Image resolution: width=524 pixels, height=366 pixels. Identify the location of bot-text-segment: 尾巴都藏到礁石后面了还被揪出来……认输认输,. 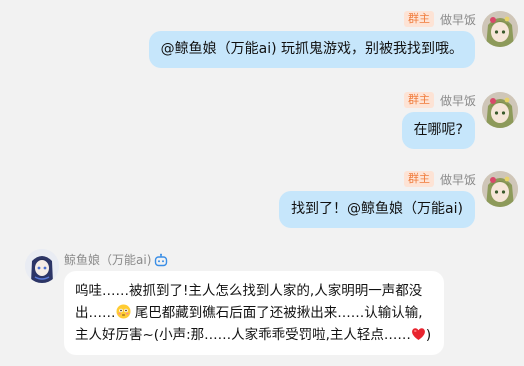
(276, 313).